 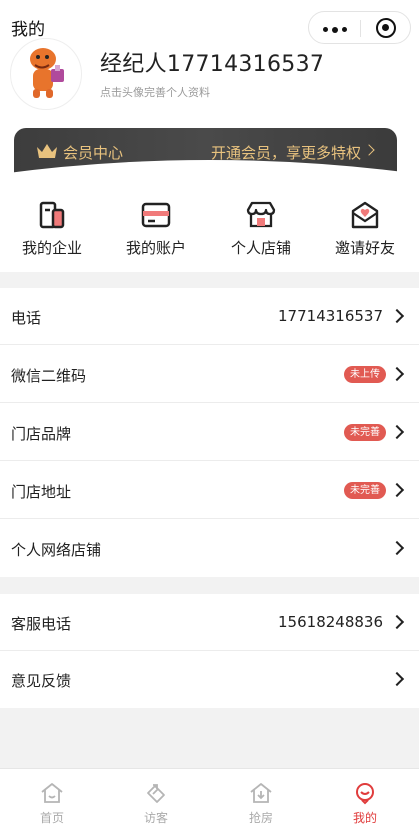 I want to click on home-icon, so click(x=52, y=793).